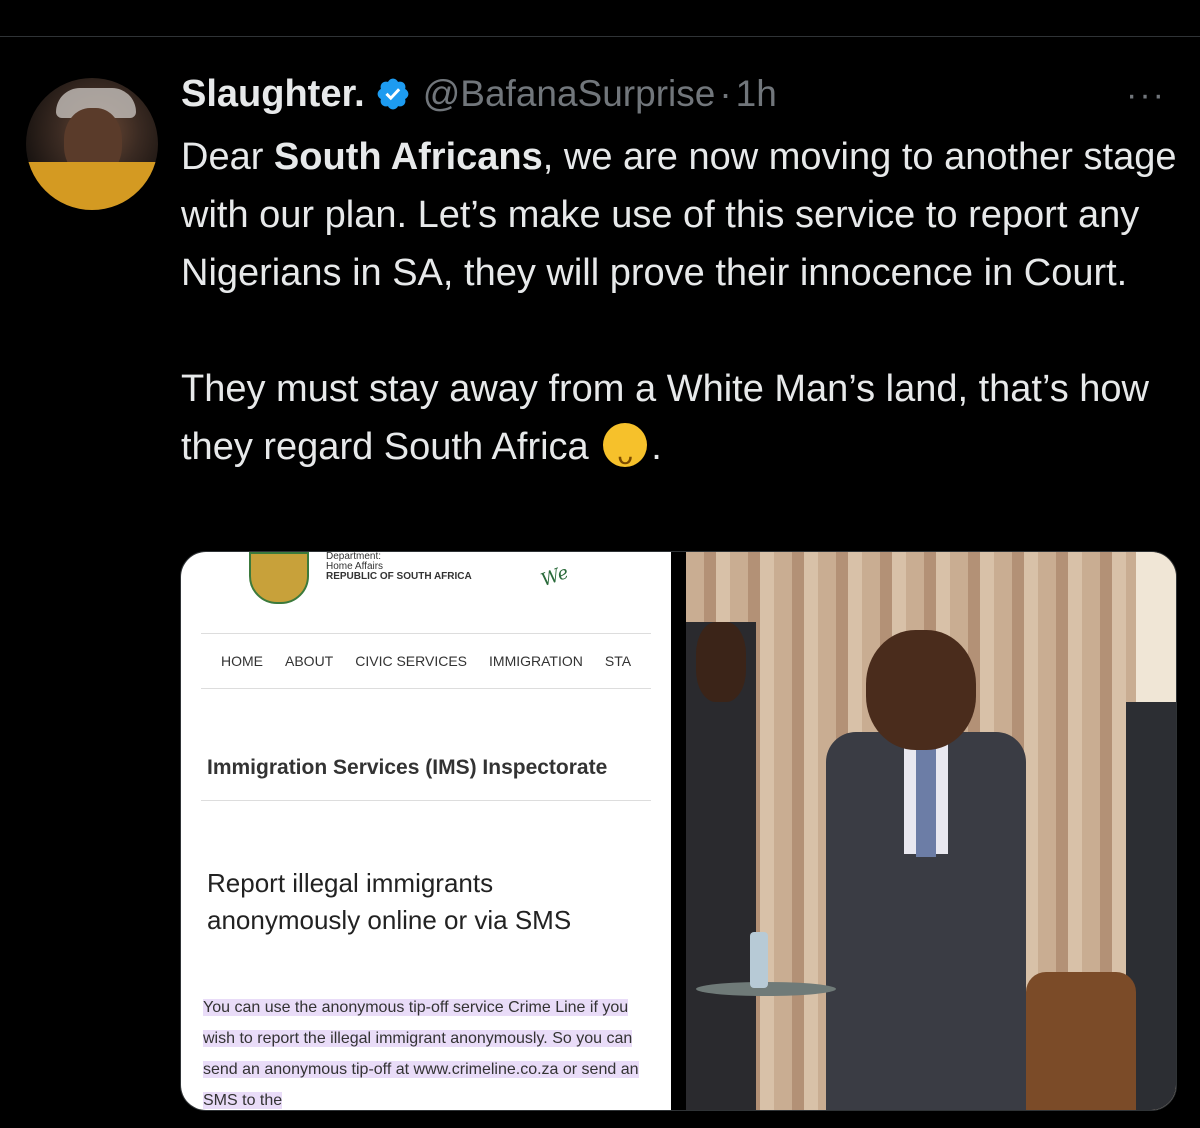  I want to click on more-options-icon: ···, so click(1146, 95).